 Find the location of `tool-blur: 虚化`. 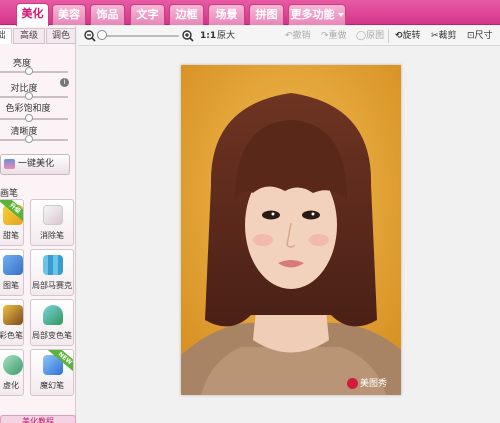

tool-blur: 虚化 is located at coordinates (12, 372).